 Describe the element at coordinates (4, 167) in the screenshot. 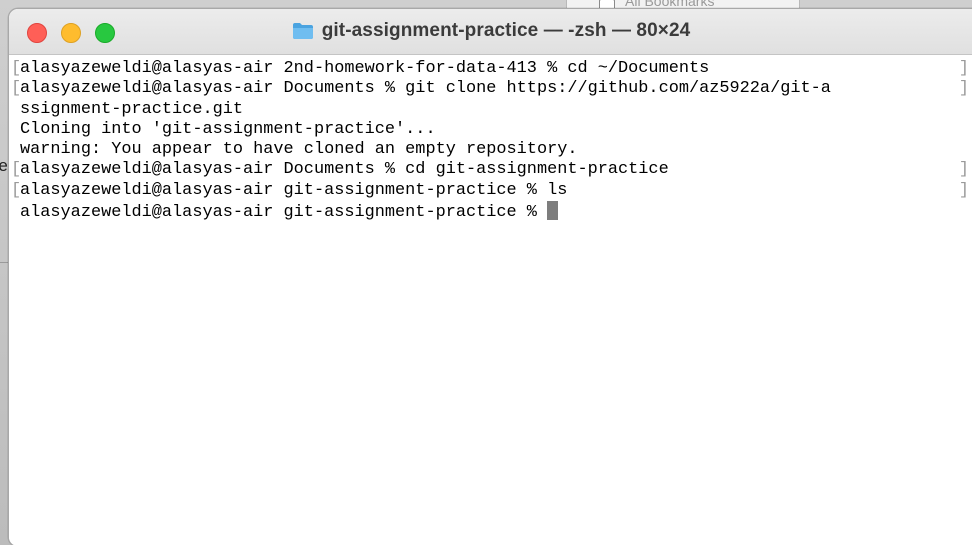

I see `background-text-fragment: e` at that location.